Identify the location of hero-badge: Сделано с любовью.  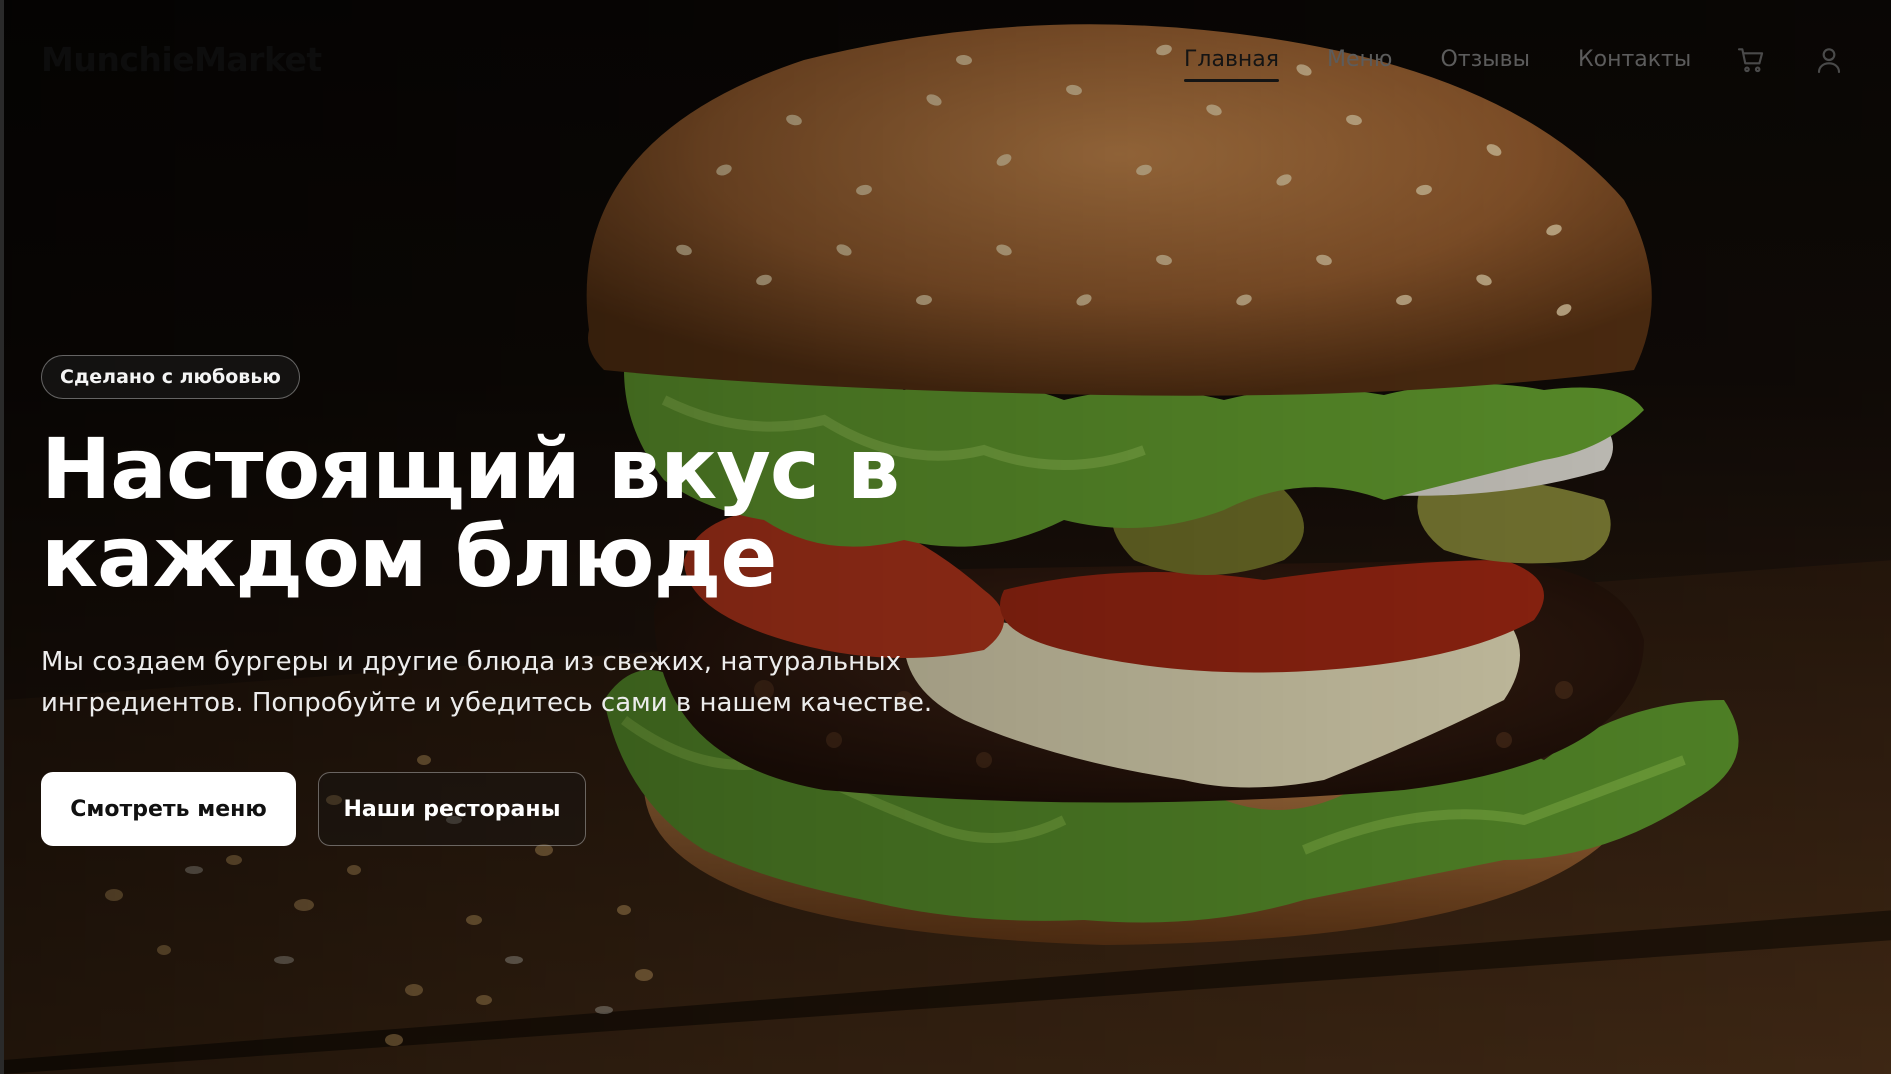
(170, 377).